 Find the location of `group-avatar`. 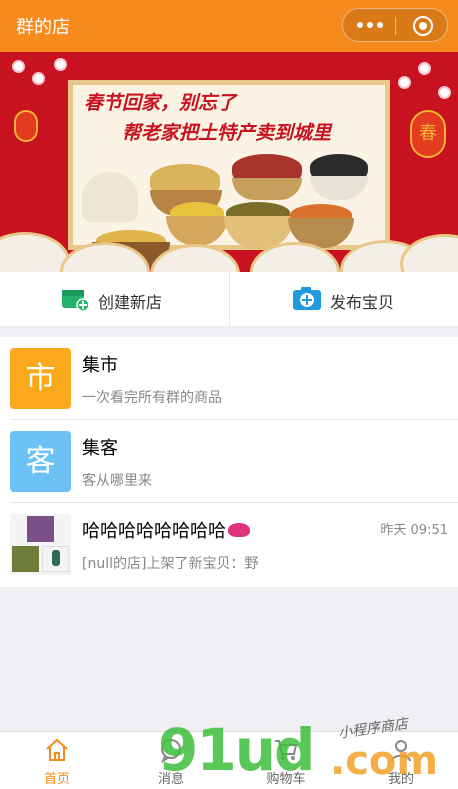

group-avatar is located at coordinates (40, 544).